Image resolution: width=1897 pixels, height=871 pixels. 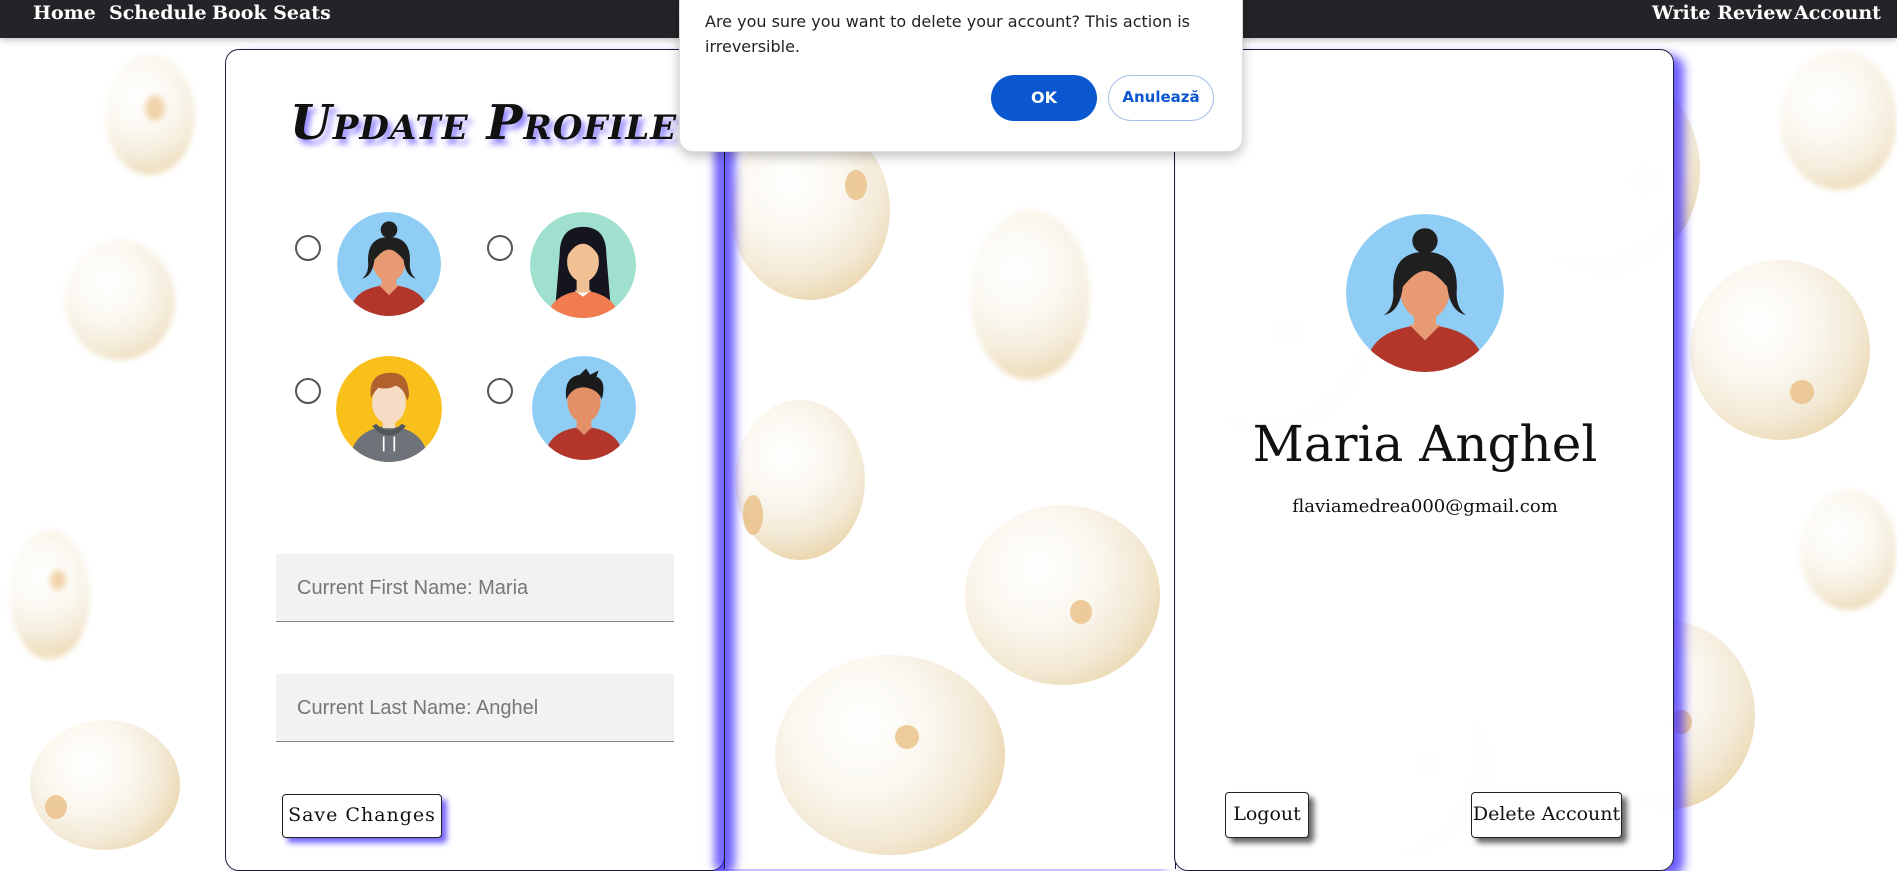 I want to click on dialog-cancel-button: Anulează, so click(x=1161, y=98).